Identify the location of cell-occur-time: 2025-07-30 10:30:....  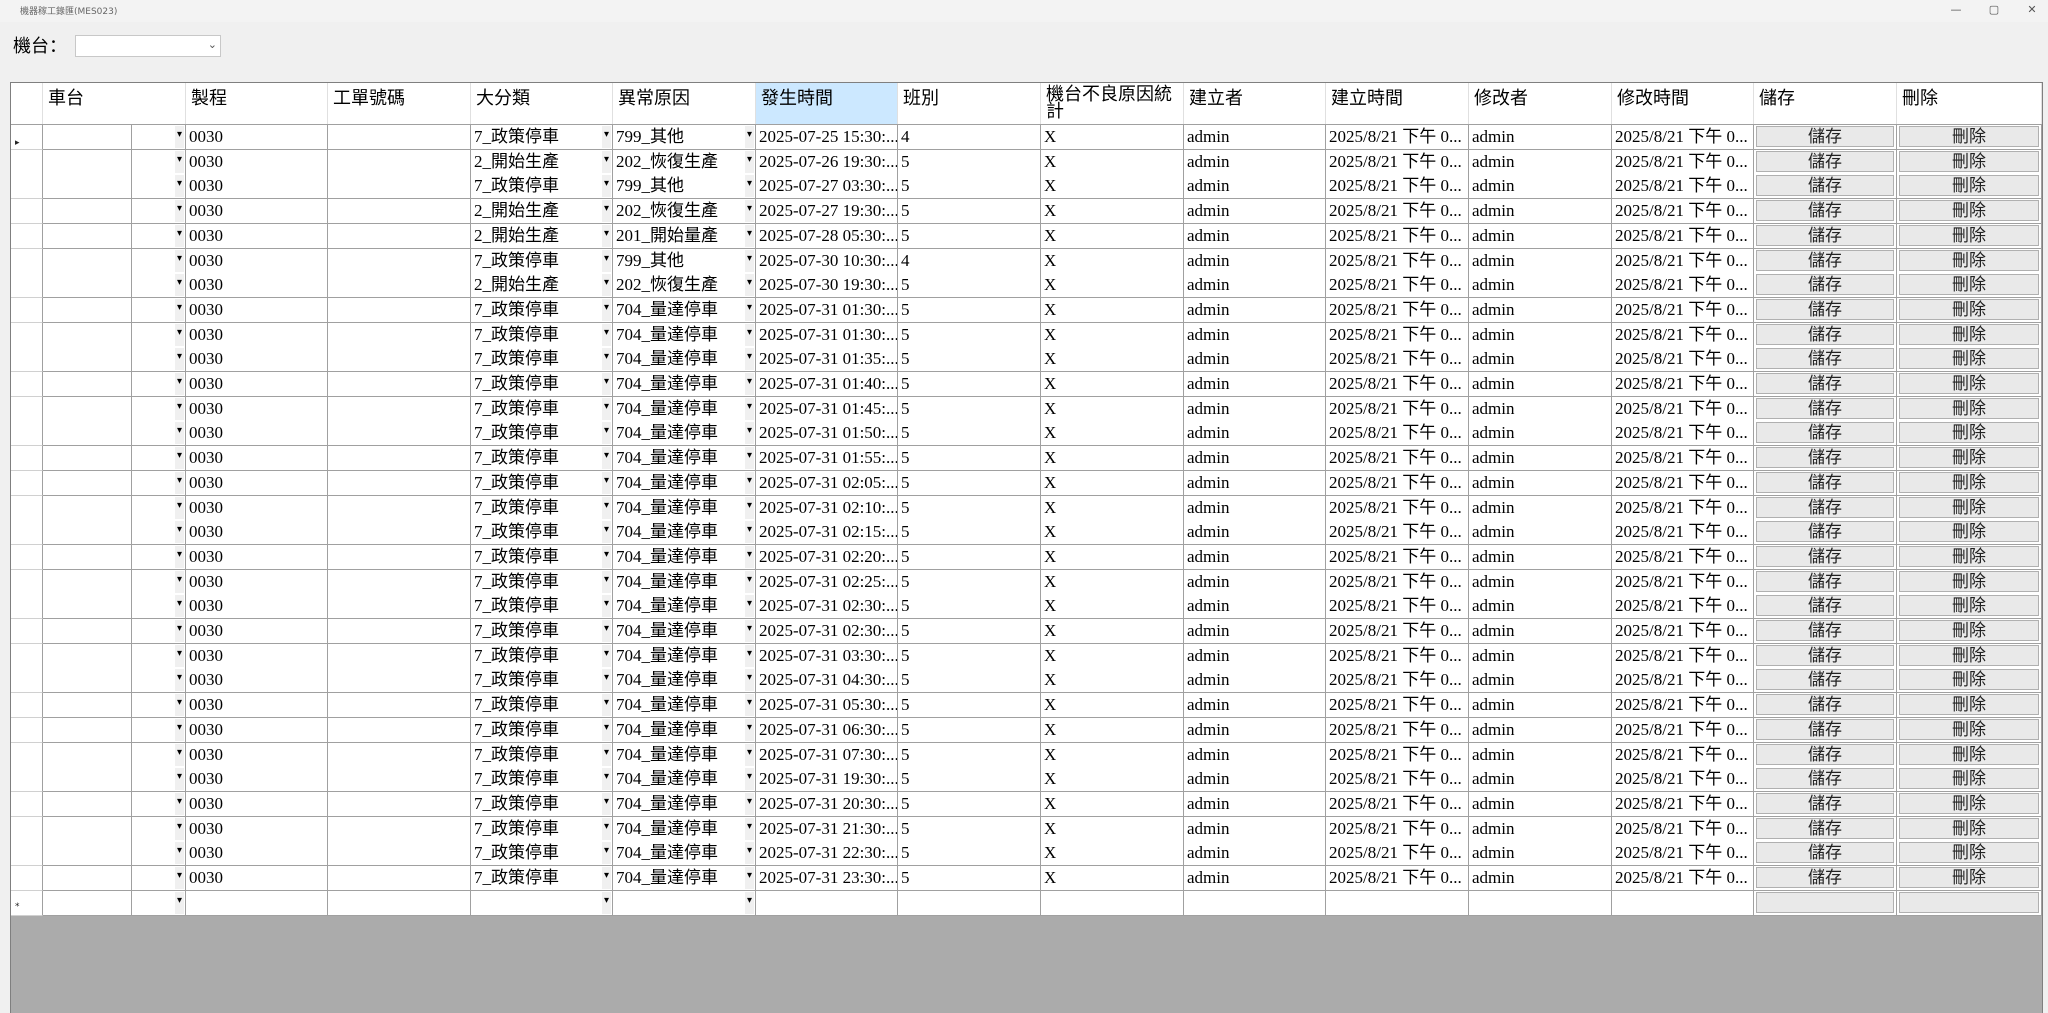
(827, 261).